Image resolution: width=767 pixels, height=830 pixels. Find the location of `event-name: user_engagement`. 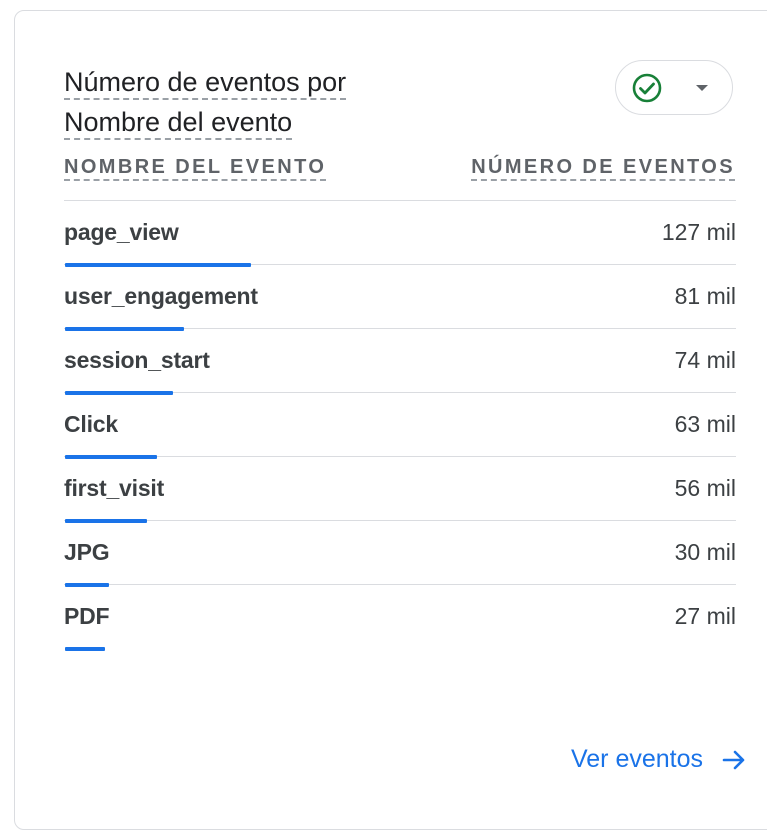

event-name: user_engagement is located at coordinates (161, 296).